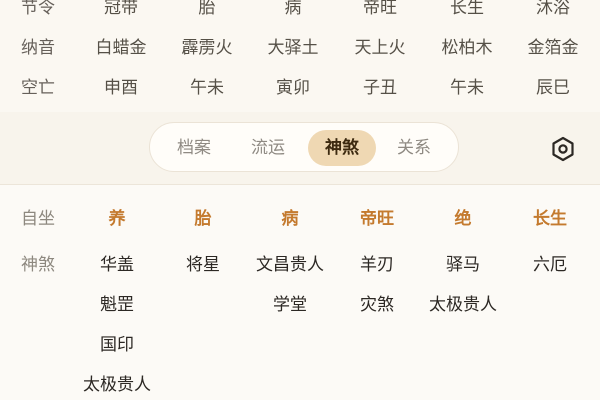 The width and height of the screenshot is (600, 400). Describe the element at coordinates (203, 265) in the screenshot. I see `shensha-item: 将星` at that location.